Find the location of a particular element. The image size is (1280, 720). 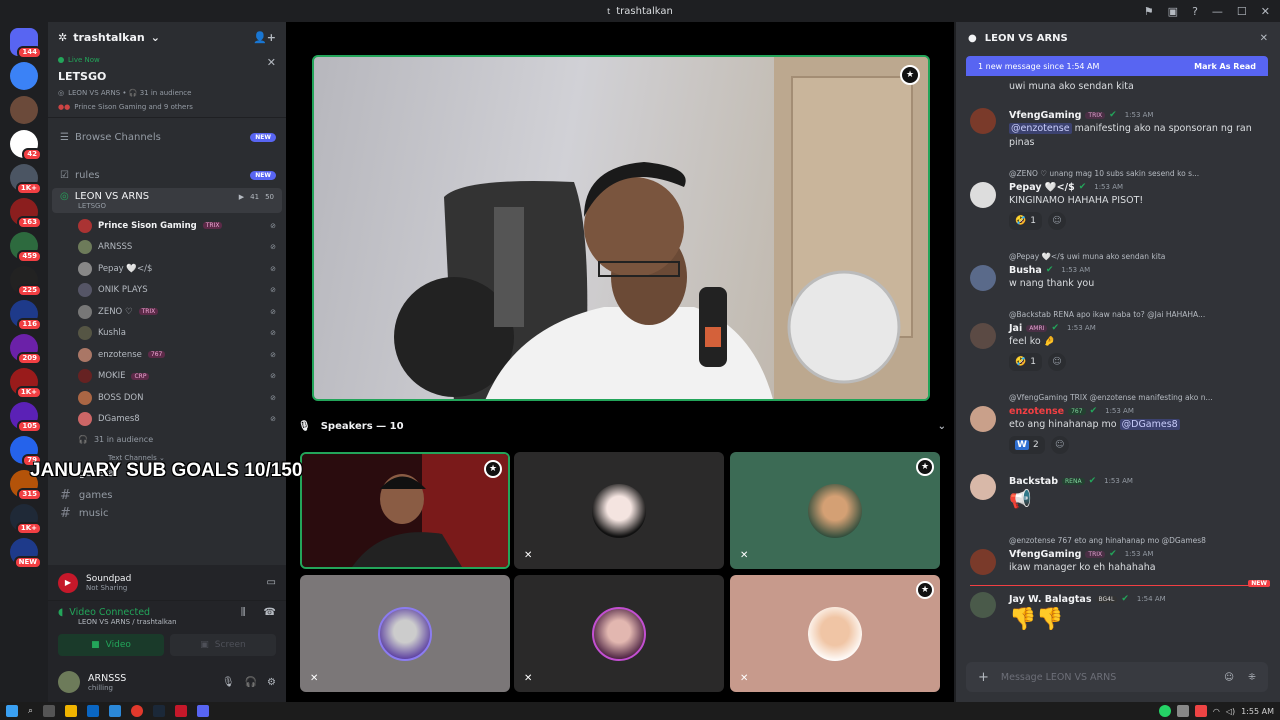

discord-icon is located at coordinates (203, 711).